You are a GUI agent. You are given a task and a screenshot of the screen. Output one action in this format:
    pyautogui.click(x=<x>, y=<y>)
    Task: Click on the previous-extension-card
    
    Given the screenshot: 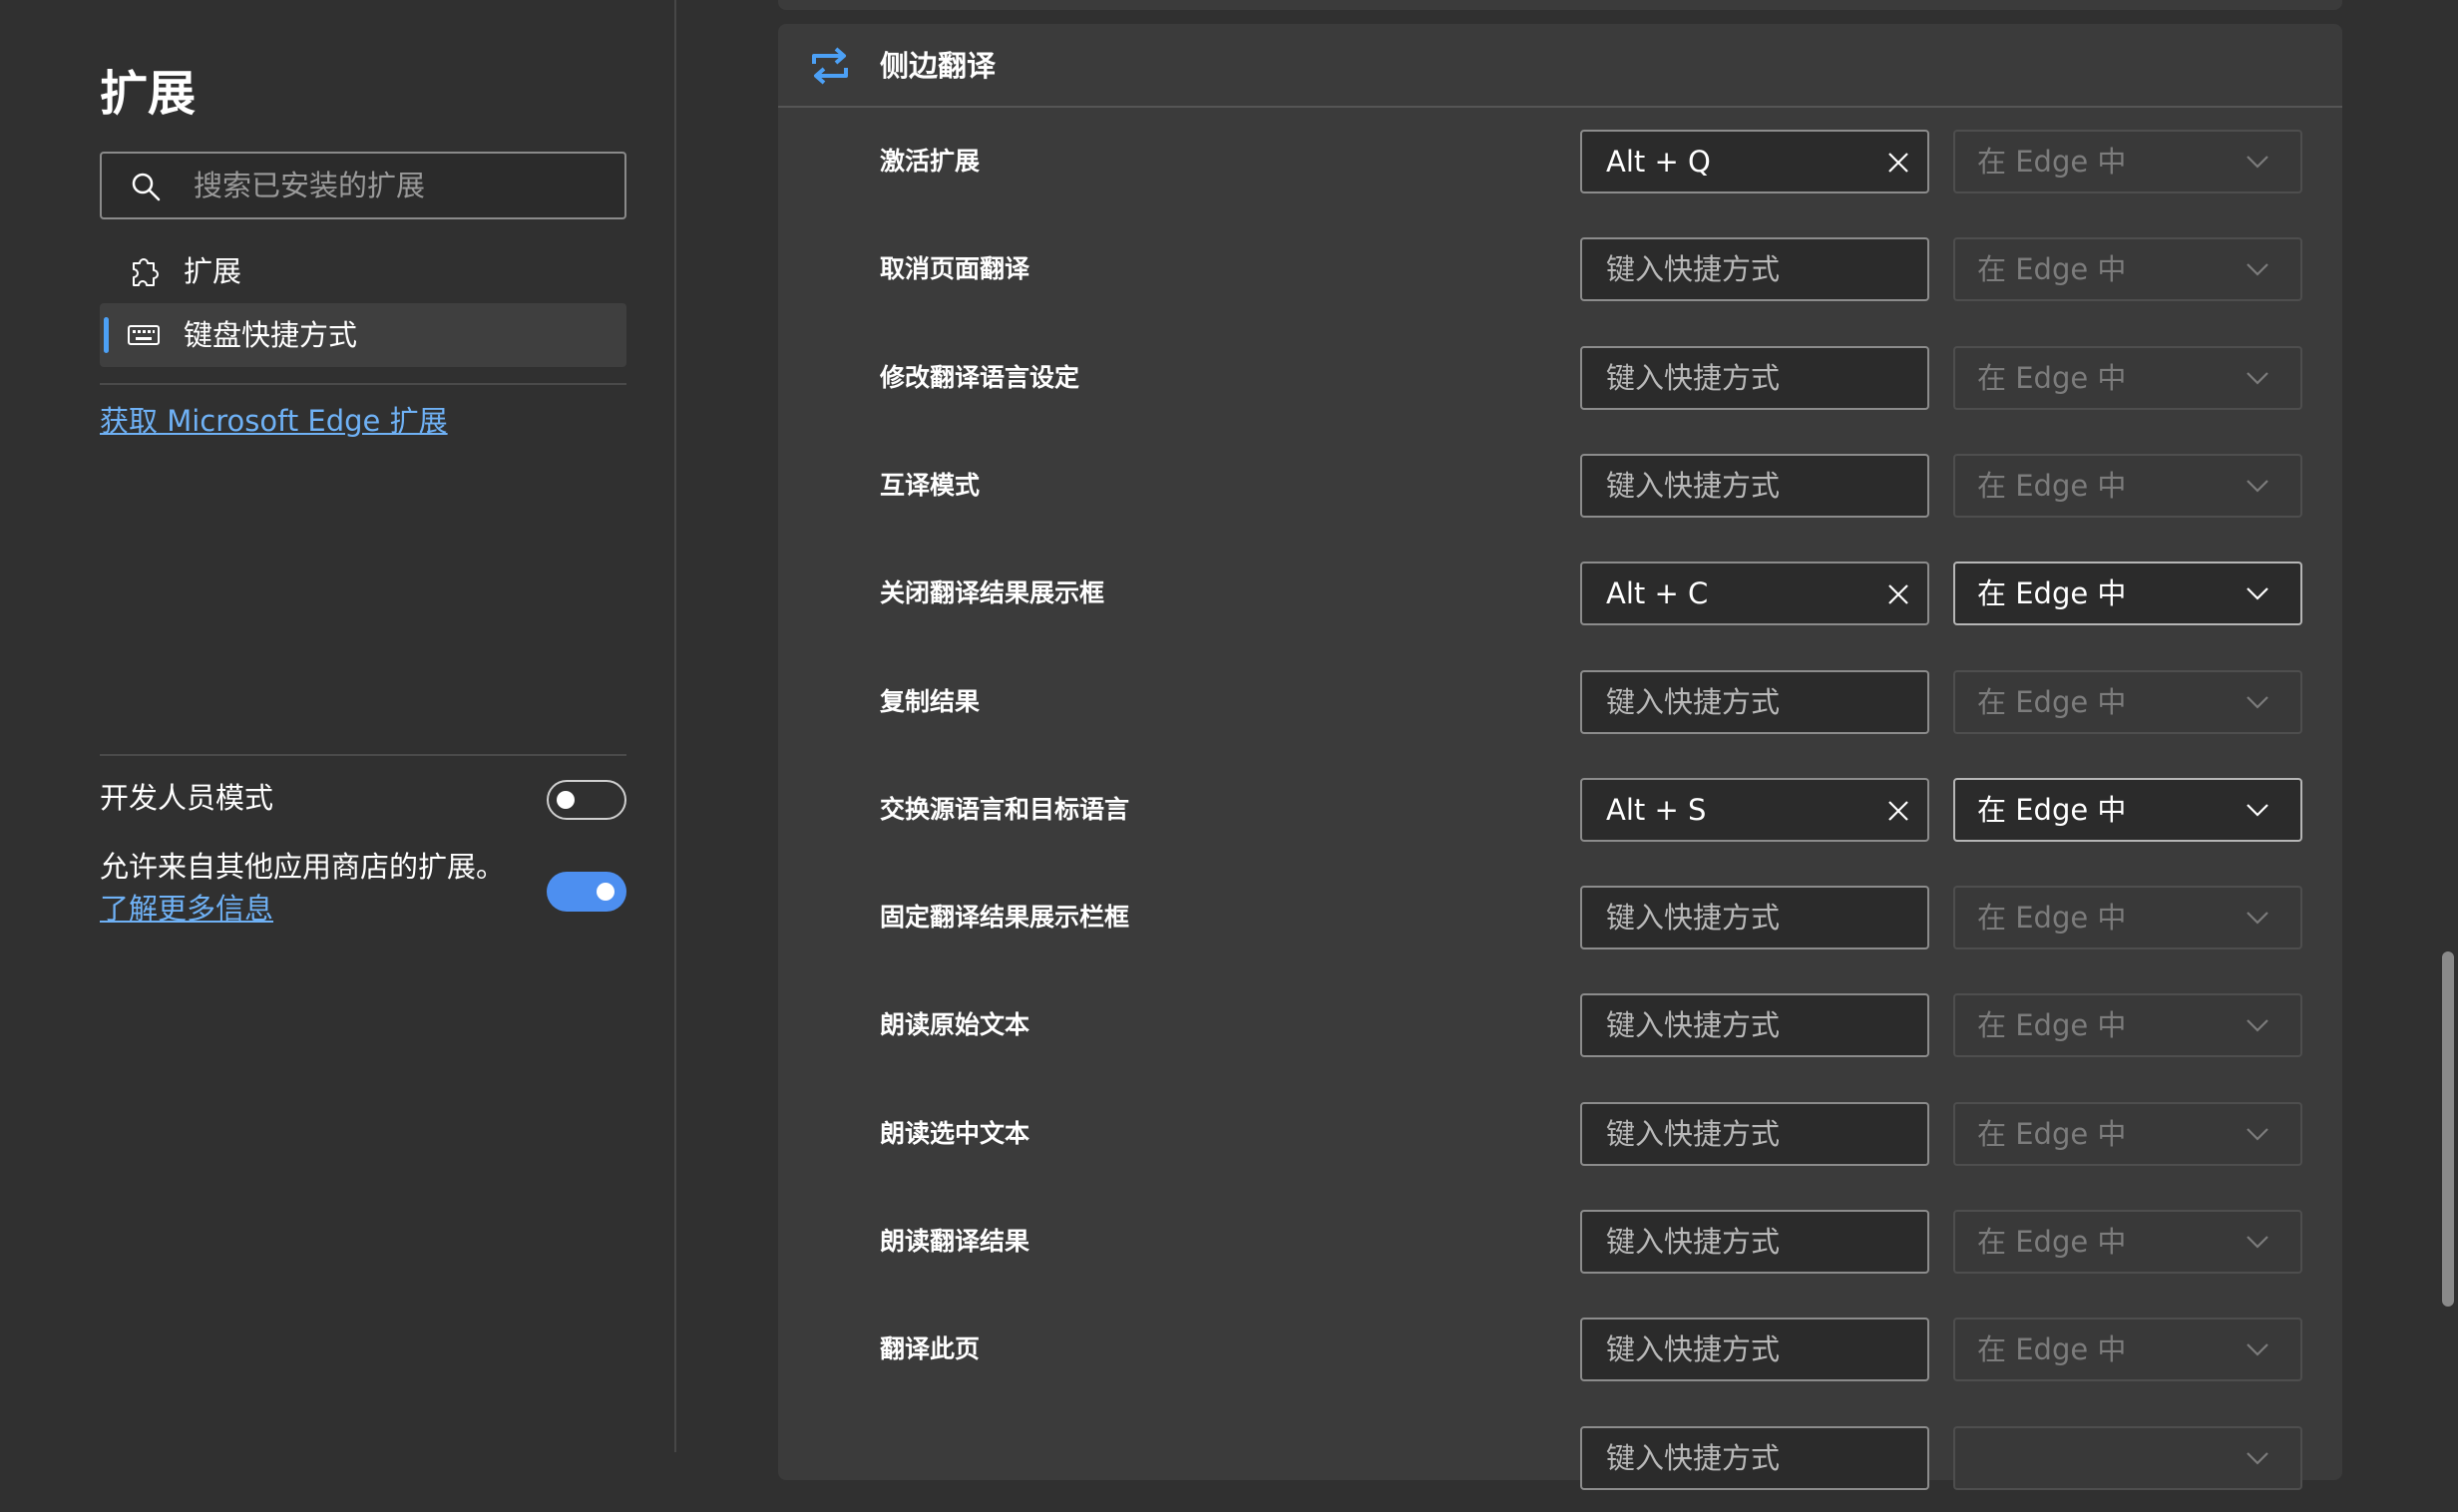 What is the action you would take?
    pyautogui.click(x=1560, y=5)
    